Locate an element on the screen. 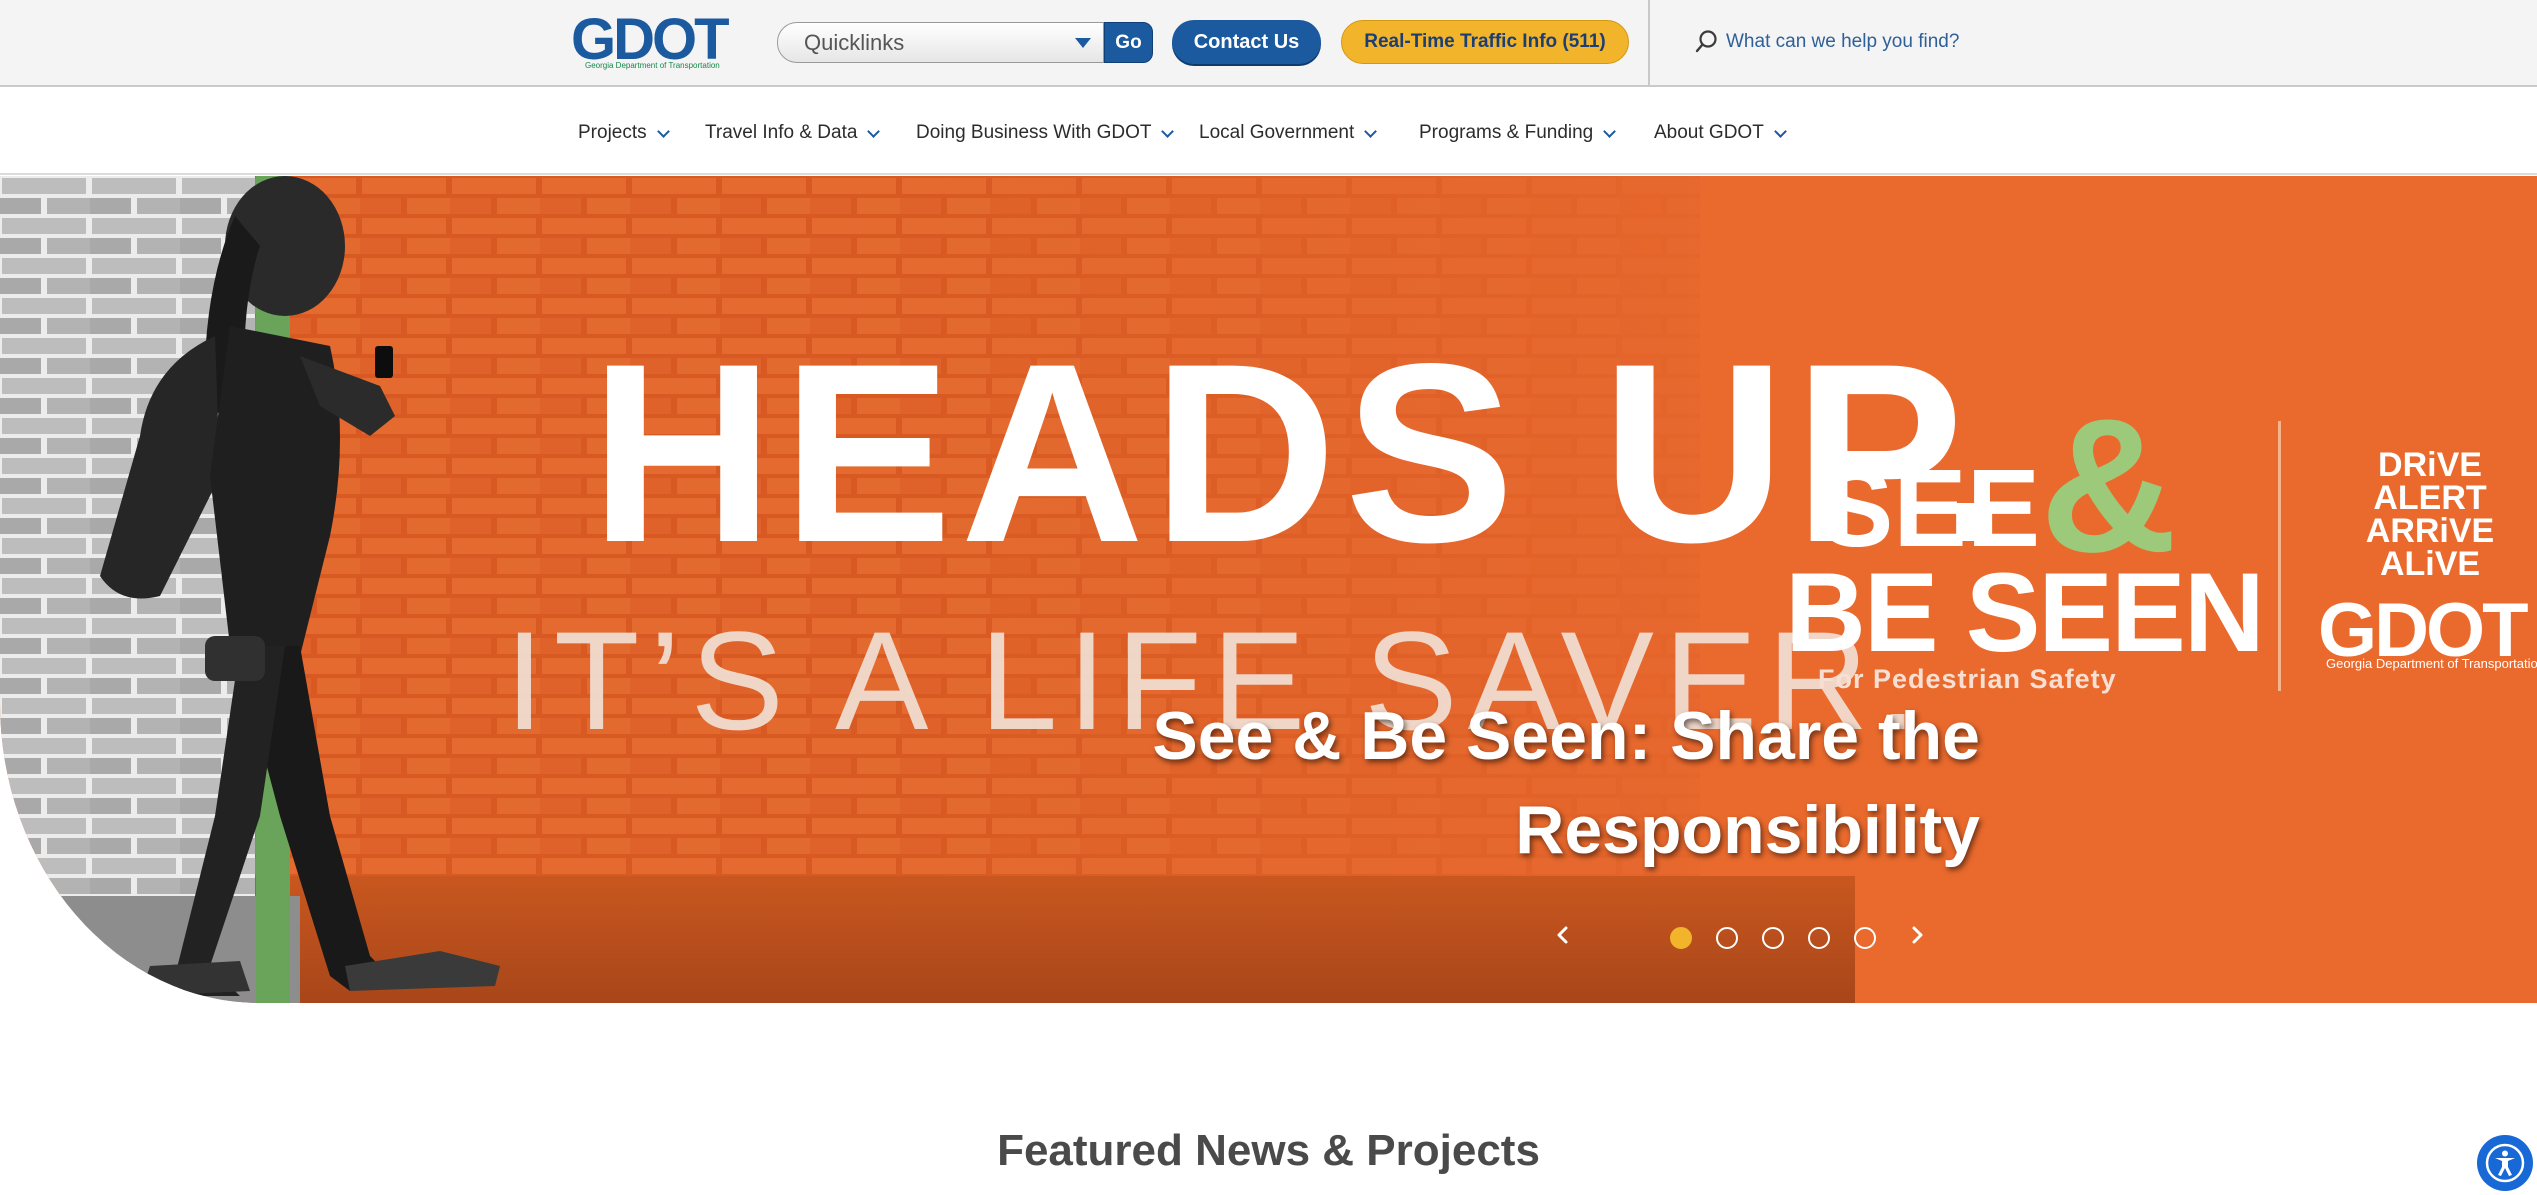 Image resolution: width=2537 pixels, height=1195 pixels. hero-caption: See & Be Seen: Share the Responsibility is located at coordinates (1480, 783).